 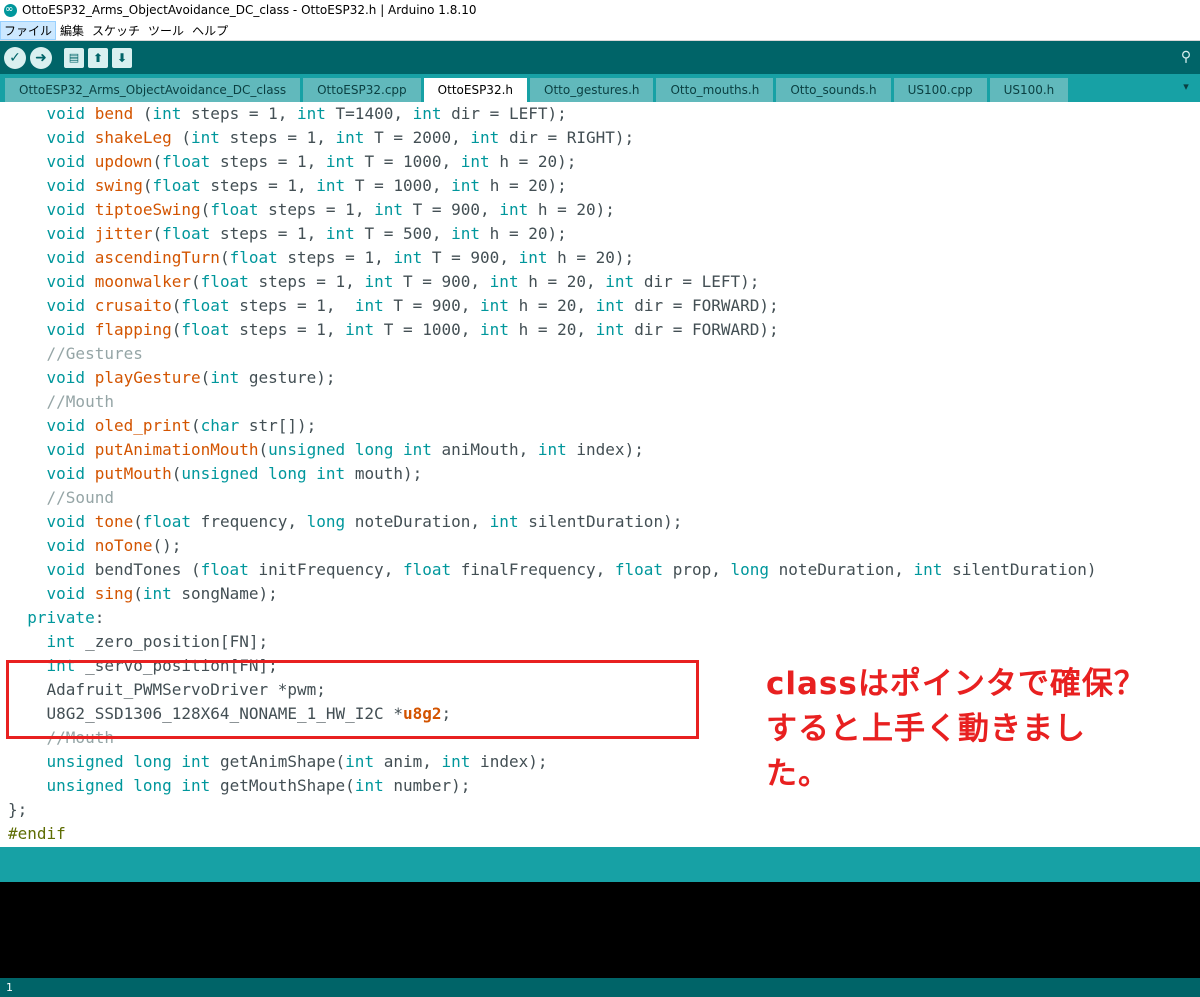 What do you see at coordinates (417, 137) in the screenshot?
I see `code-token: T = 2000,` at bounding box center [417, 137].